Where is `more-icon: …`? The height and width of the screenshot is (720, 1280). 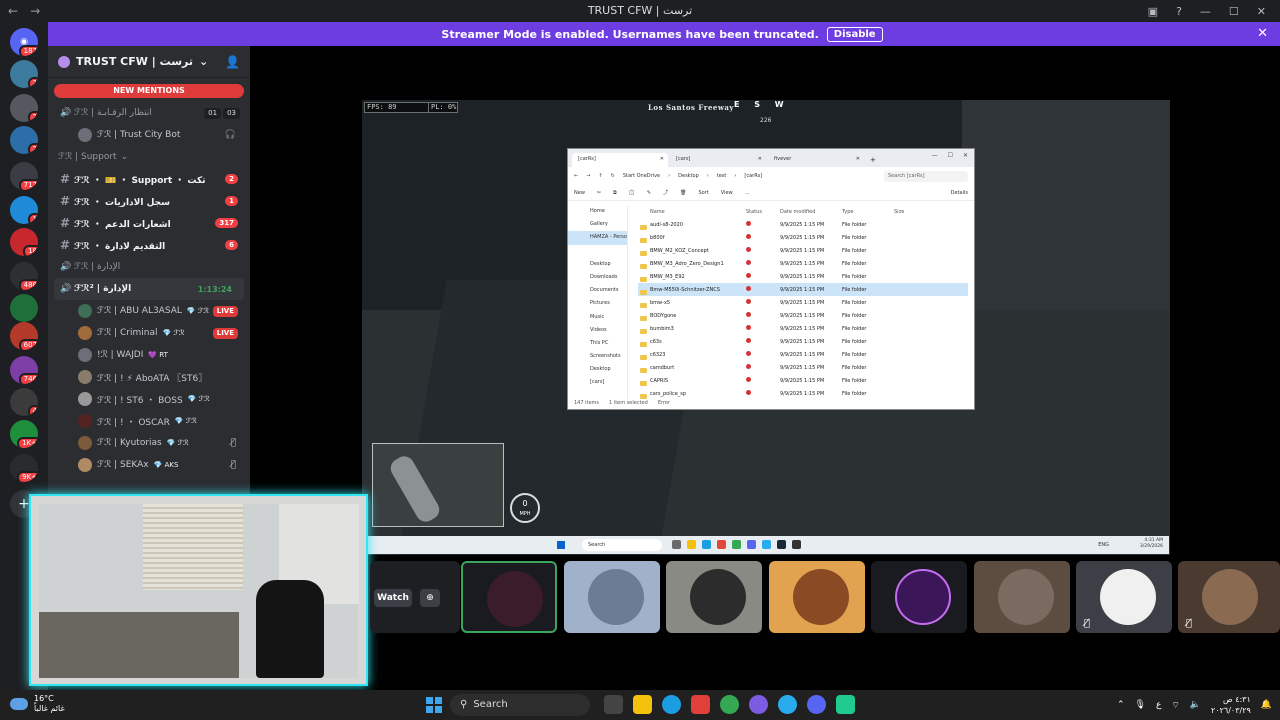 more-icon: … is located at coordinates (747, 193).